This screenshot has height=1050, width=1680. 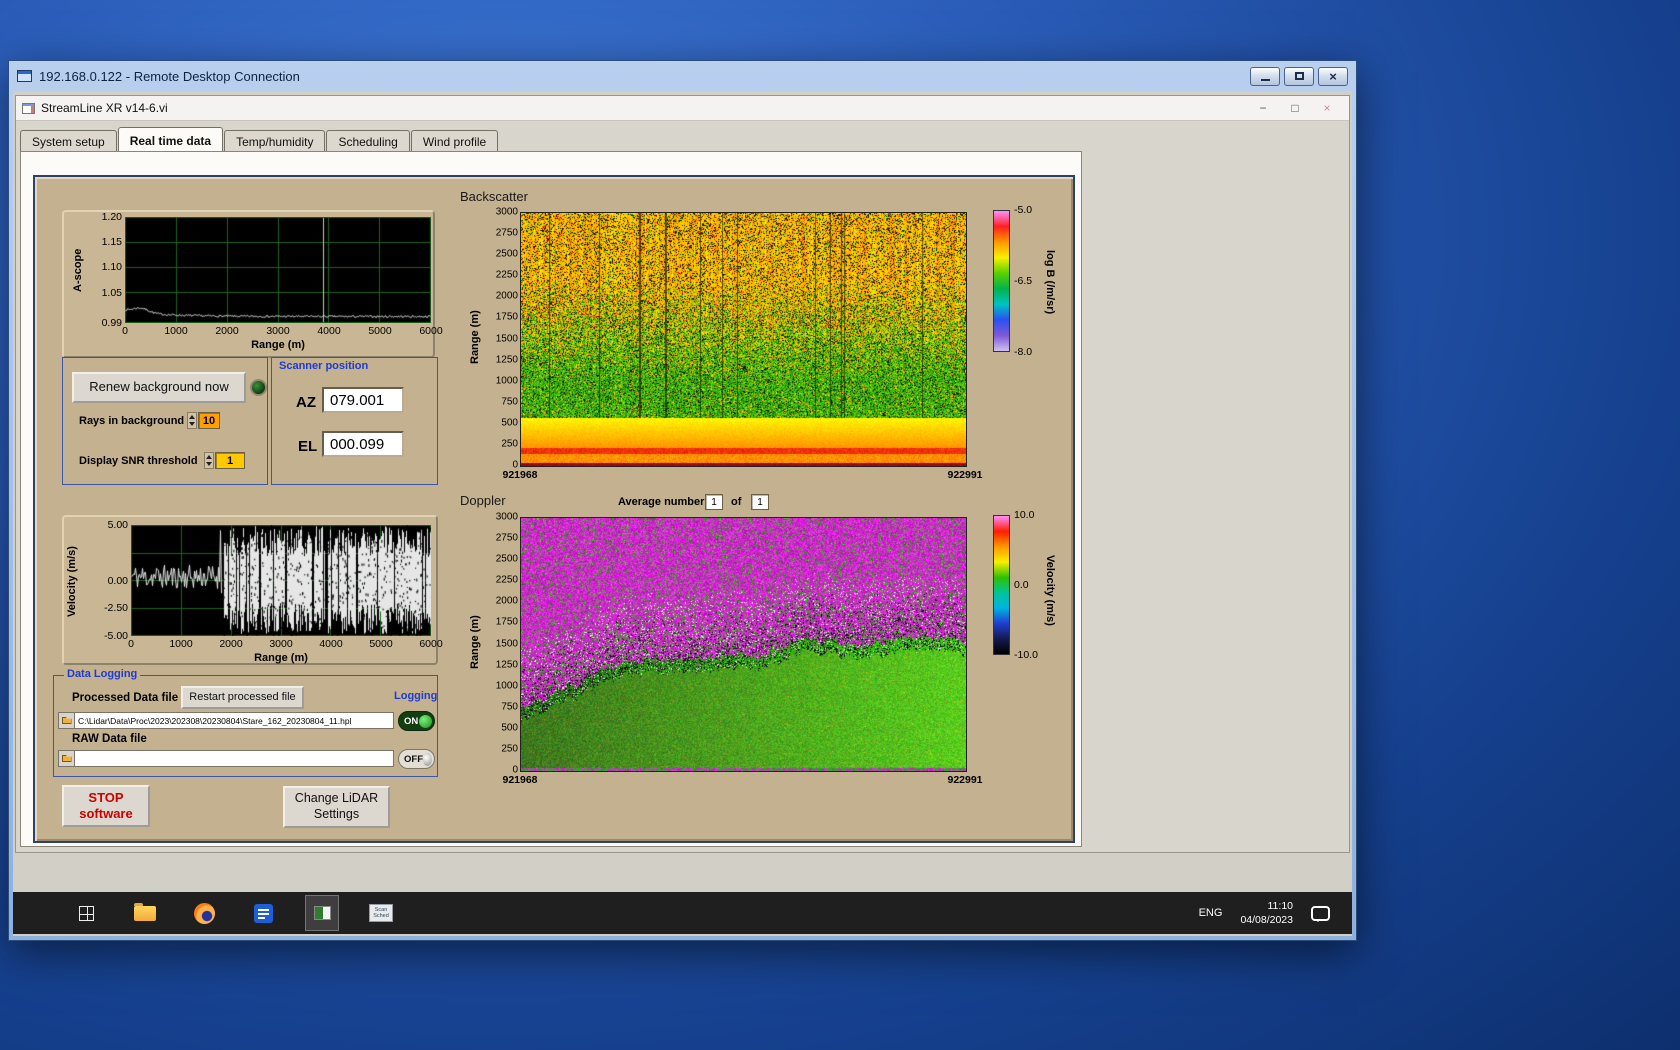 What do you see at coordinates (278, 345) in the screenshot?
I see `ascope-x-axis-label: Range (m)` at bounding box center [278, 345].